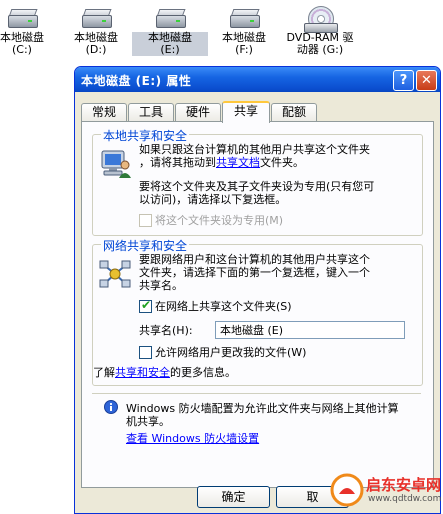 The image size is (443, 514). What do you see at coordinates (145, 220) in the screenshot?
I see `make-private-checkbox` at bounding box center [145, 220].